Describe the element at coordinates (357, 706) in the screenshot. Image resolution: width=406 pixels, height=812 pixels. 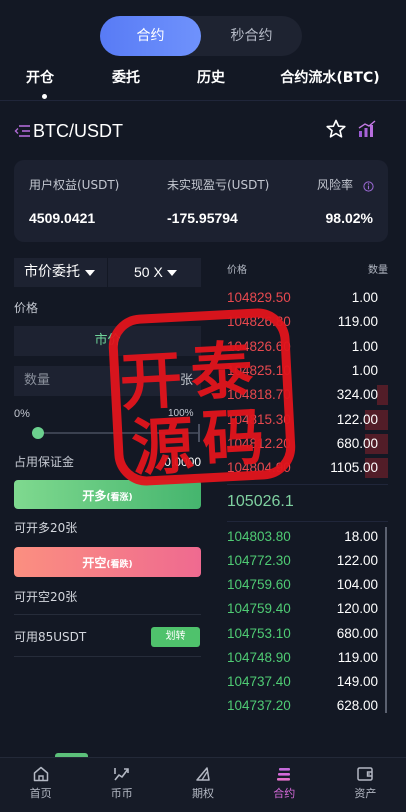
I see `bid-quantity: 628.00` at that location.